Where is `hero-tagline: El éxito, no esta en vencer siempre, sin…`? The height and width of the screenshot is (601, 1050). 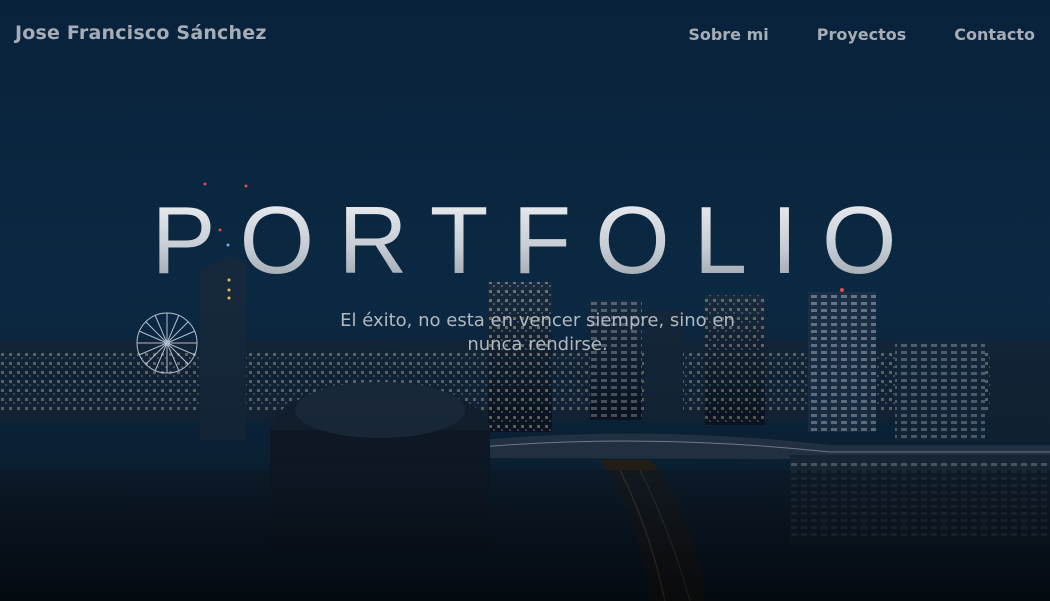
hero-tagline: El éxito, no esta en vencer siempre, sin… is located at coordinates (537, 332).